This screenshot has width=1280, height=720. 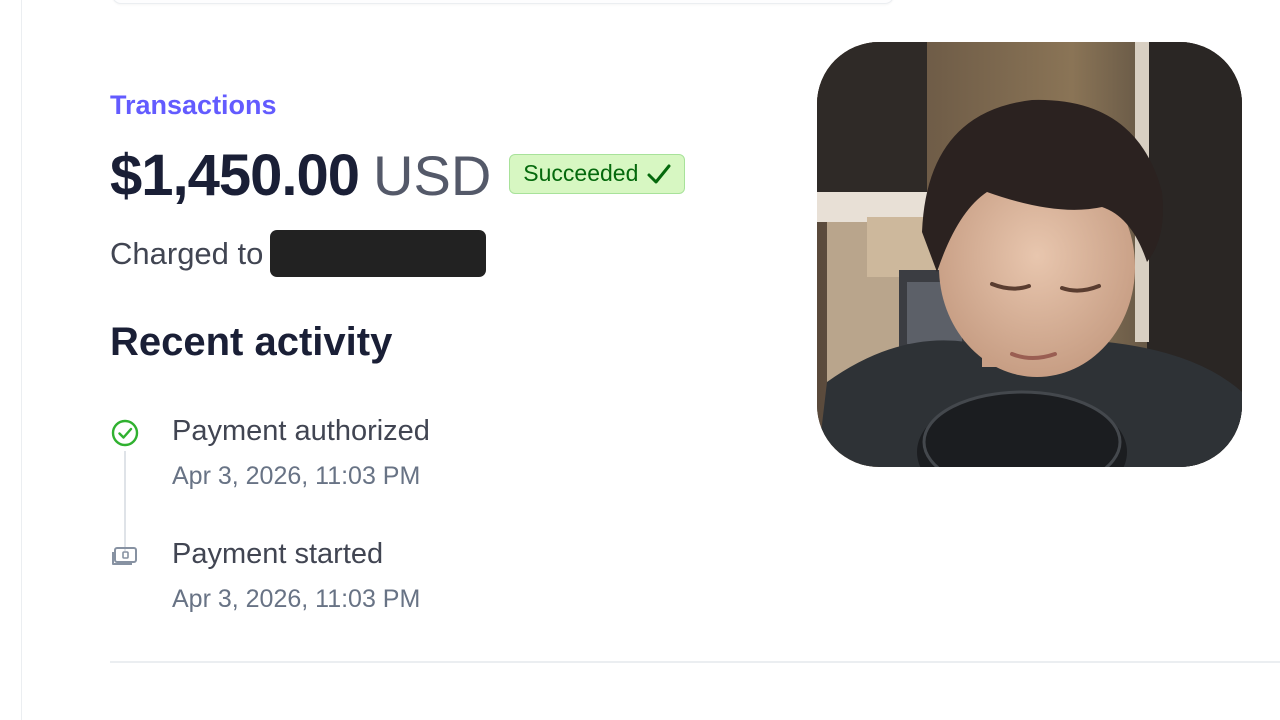 I want to click on payment-header: $1,450.00 USD Succeeded, so click(x=398, y=175).